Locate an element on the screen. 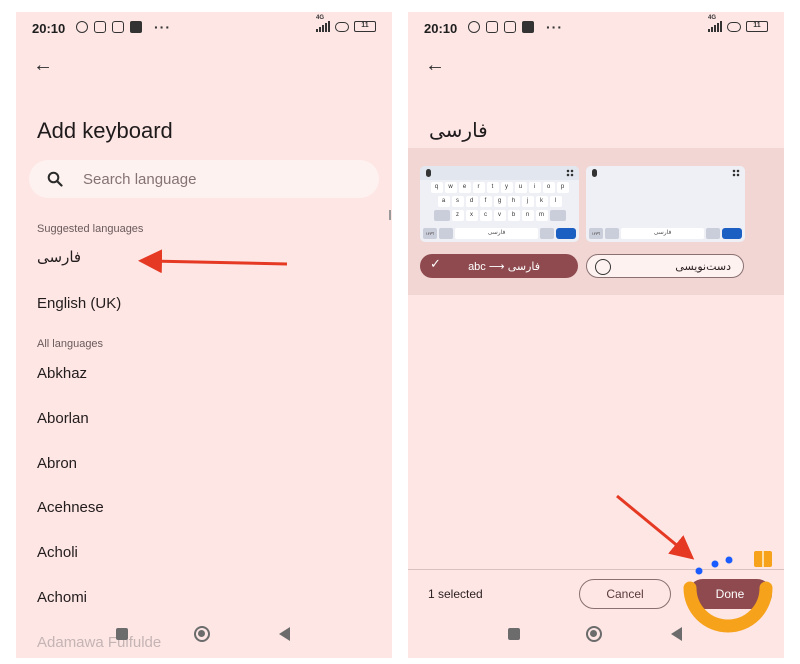  keyboard-key: o is located at coordinates (548, 187).